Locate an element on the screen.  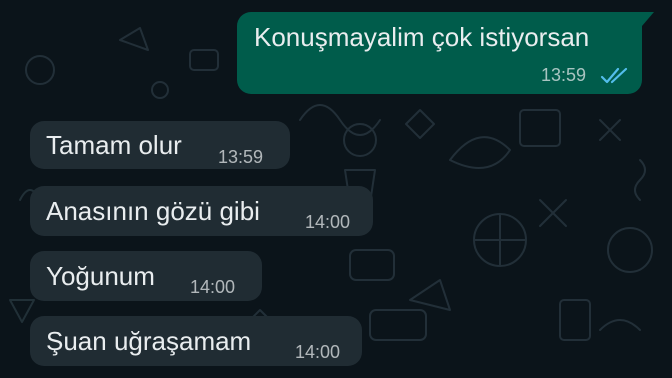
message-text: Yoğunum is located at coordinates (100, 276).